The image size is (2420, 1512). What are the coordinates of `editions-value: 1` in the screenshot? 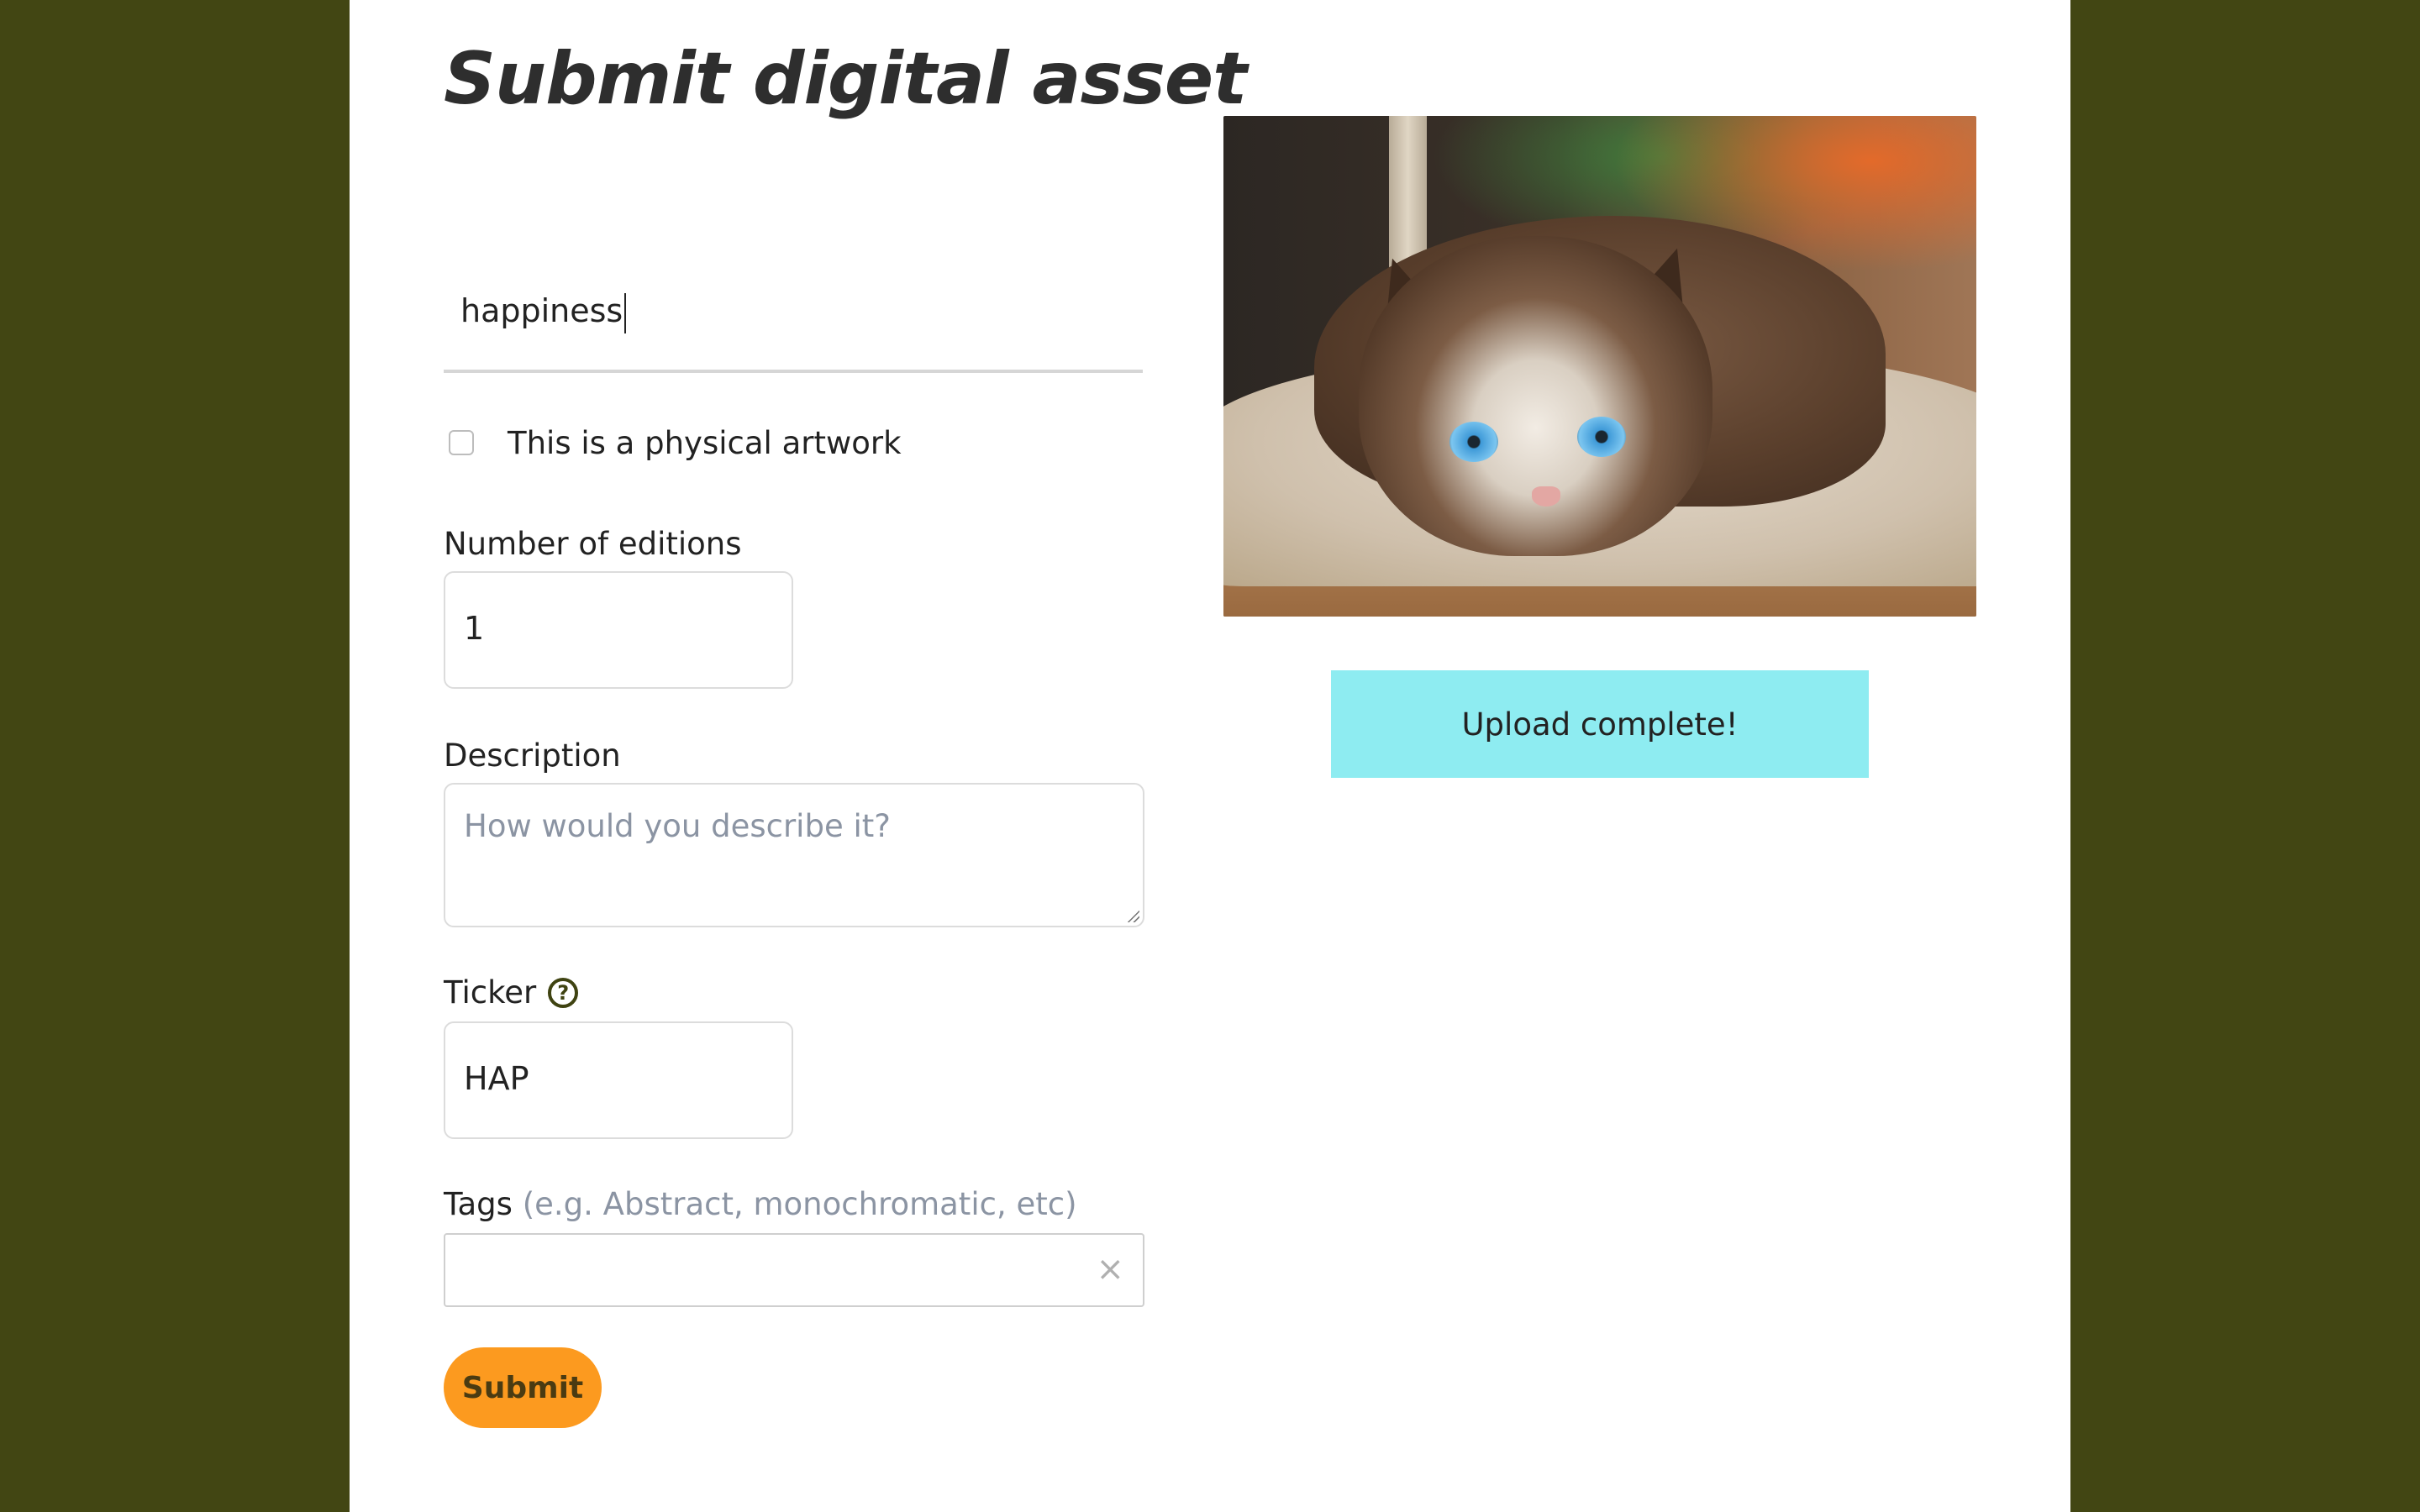 It's located at (475, 628).